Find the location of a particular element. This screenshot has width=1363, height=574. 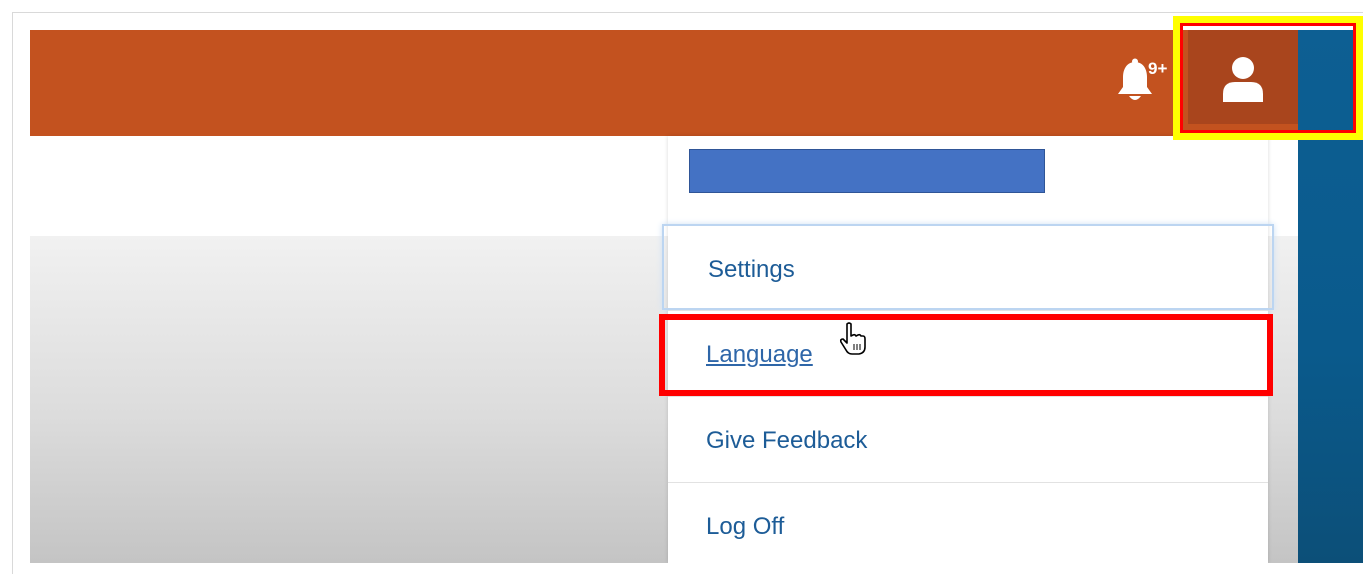

menu-item-log-off: Log Off is located at coordinates (968, 522).